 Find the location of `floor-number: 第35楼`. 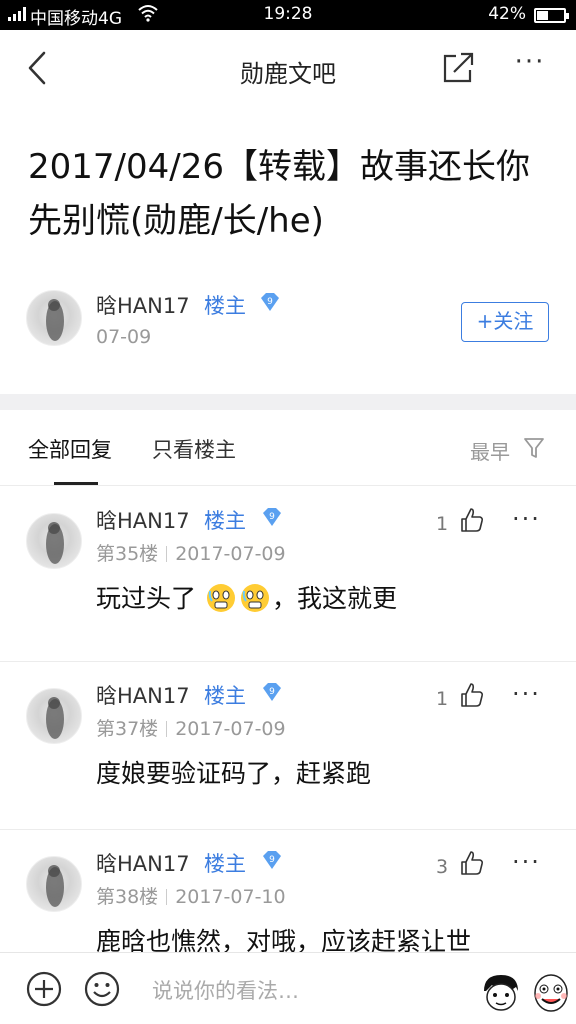

floor-number: 第35楼 is located at coordinates (127, 554).